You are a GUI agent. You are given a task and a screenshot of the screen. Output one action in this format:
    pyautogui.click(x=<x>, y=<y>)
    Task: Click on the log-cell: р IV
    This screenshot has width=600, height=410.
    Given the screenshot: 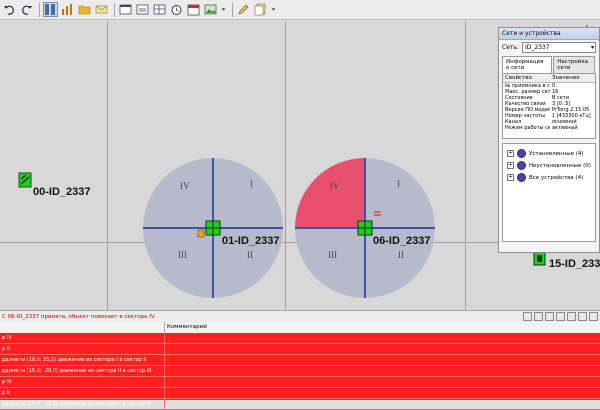 What is the action you would take?
    pyautogui.click(x=82, y=338)
    